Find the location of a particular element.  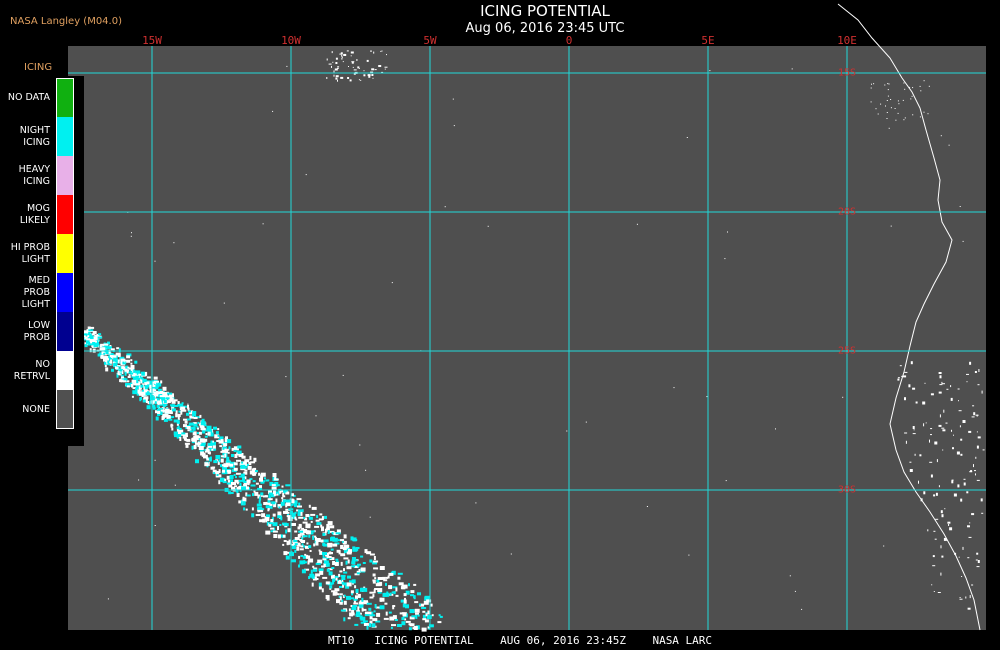

legend-item: LOW PROB is located at coordinates (42, 331).